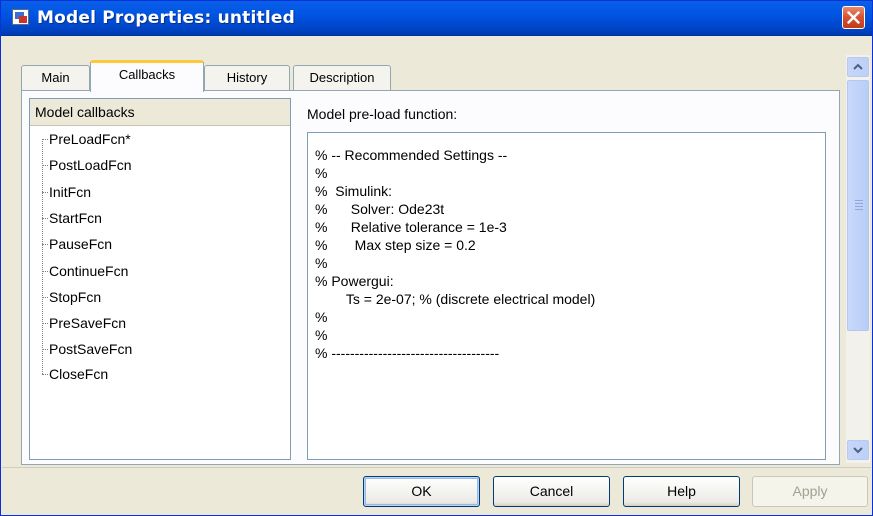 The image size is (873, 516). I want to click on code-line: % Relative tolerance = 1e-3, so click(411, 227).